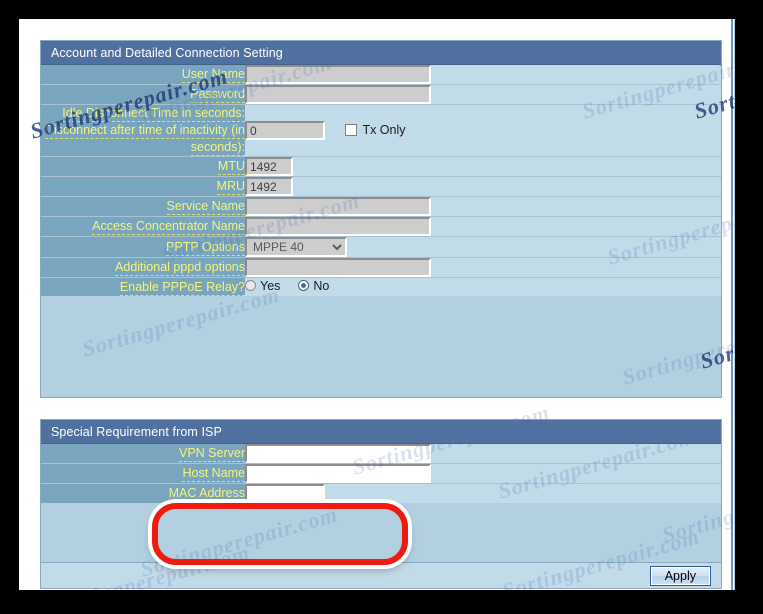 This screenshot has width=763, height=614. Describe the element at coordinates (270, 285) in the screenshot. I see `pppoe-relay-yes-label: Yes` at that location.